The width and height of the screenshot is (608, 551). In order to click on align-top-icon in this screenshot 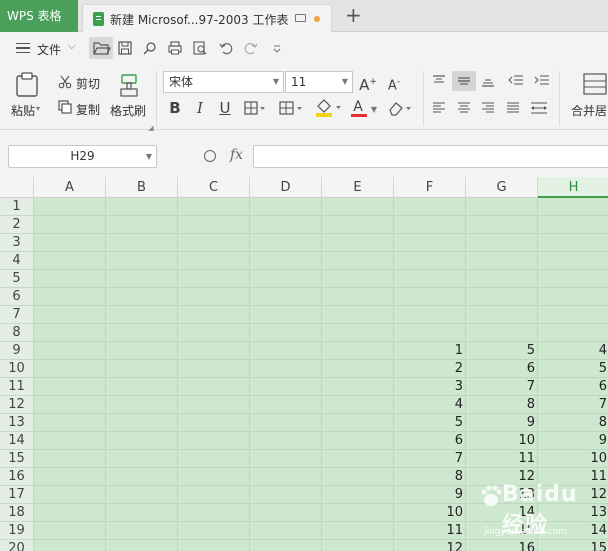, I will do `click(439, 81)`.